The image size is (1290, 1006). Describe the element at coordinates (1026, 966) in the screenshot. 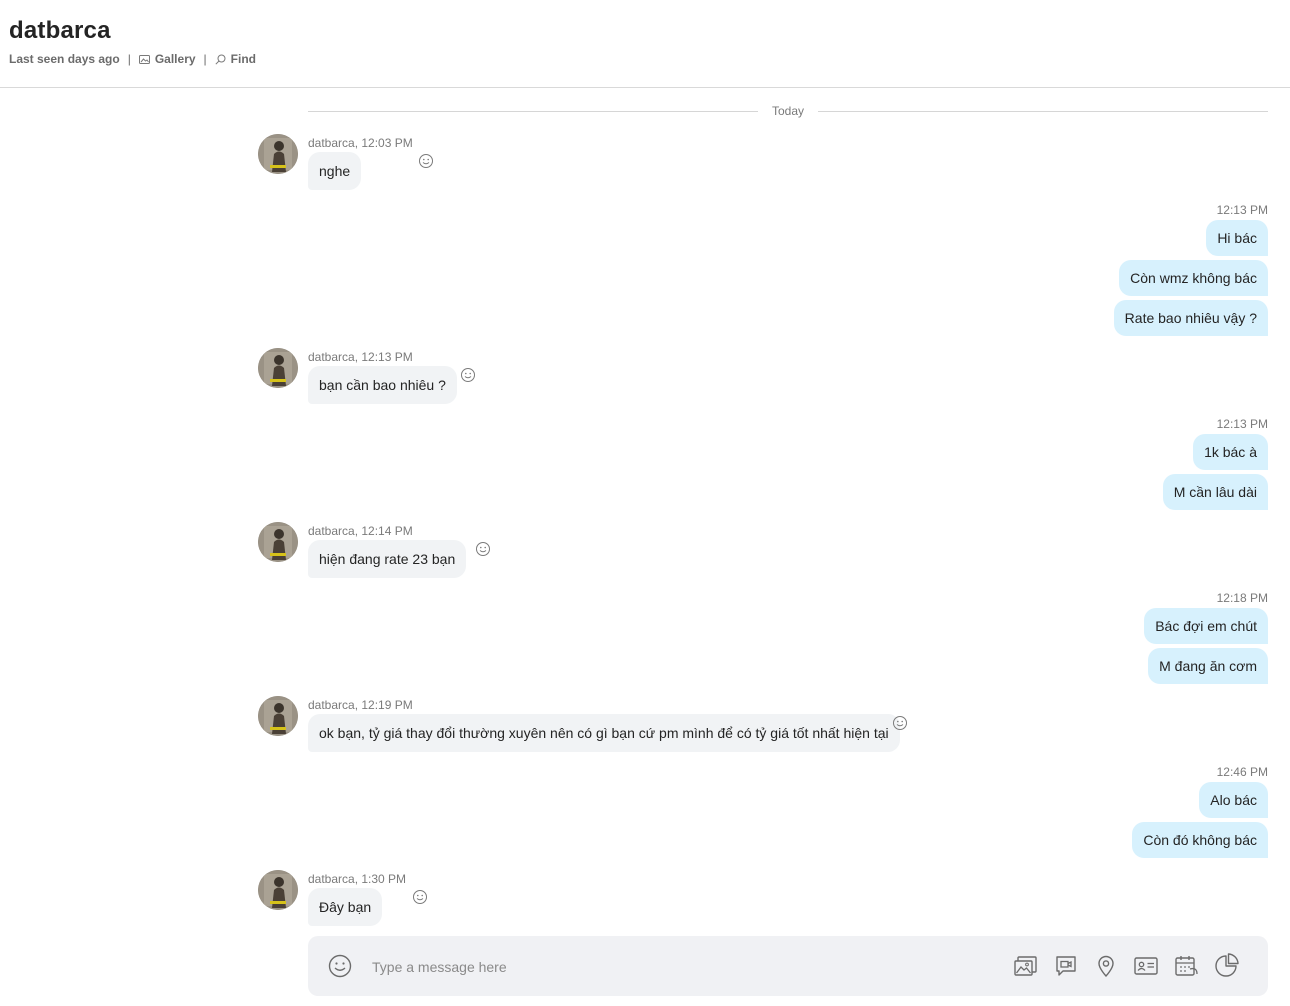

I see `image-icon` at that location.